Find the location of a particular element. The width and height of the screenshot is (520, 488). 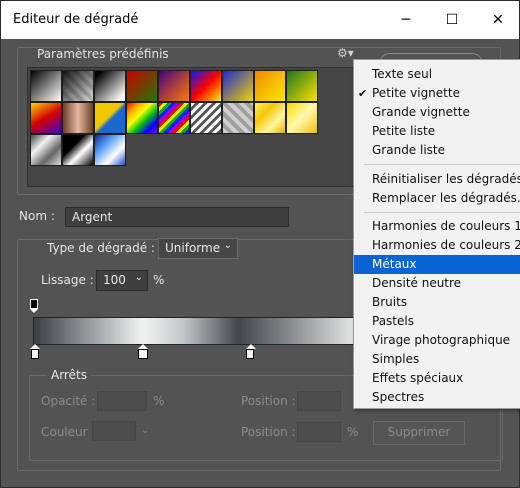

menu-item-label: Petite vignette is located at coordinates (416, 93).